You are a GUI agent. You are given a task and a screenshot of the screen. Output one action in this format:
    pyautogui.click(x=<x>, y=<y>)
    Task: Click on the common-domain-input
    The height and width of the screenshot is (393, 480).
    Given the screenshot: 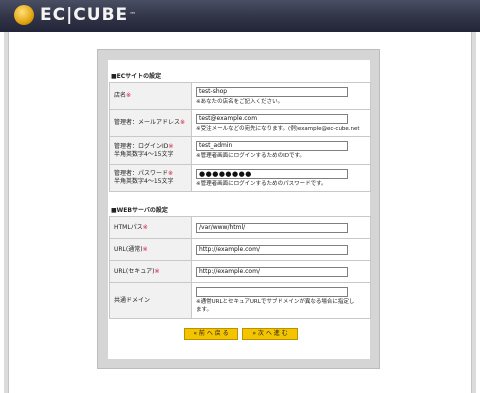 What is the action you would take?
    pyautogui.click(x=272, y=292)
    